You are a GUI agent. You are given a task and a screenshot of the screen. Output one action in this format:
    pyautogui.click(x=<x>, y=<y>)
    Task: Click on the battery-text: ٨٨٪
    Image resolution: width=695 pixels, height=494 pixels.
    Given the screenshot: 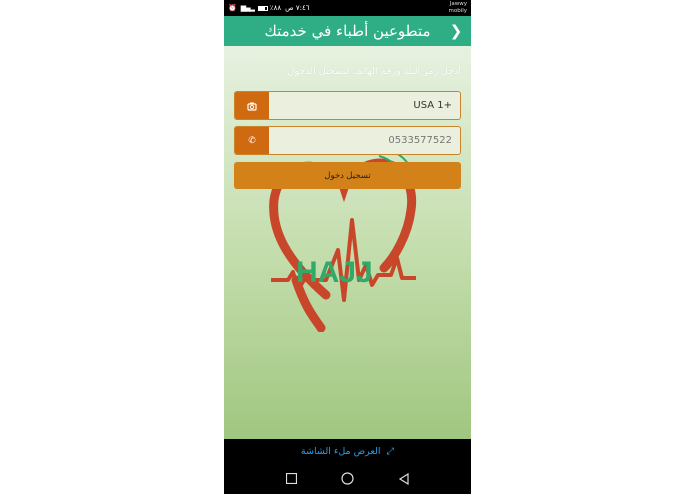 What is the action you would take?
    pyautogui.click(x=275, y=8)
    